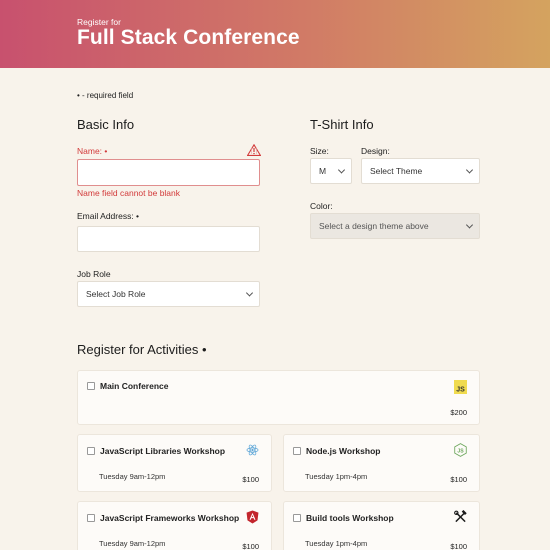  Describe the element at coordinates (134, 386) in the screenshot. I see `activity-name: Main Conference` at that location.